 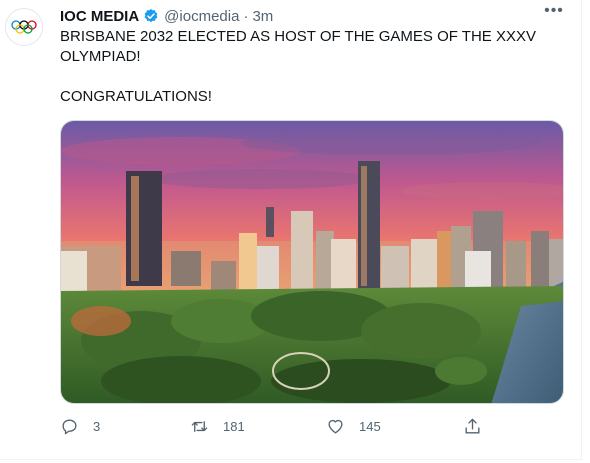 I want to click on retweet-count: 181, so click(x=234, y=426).